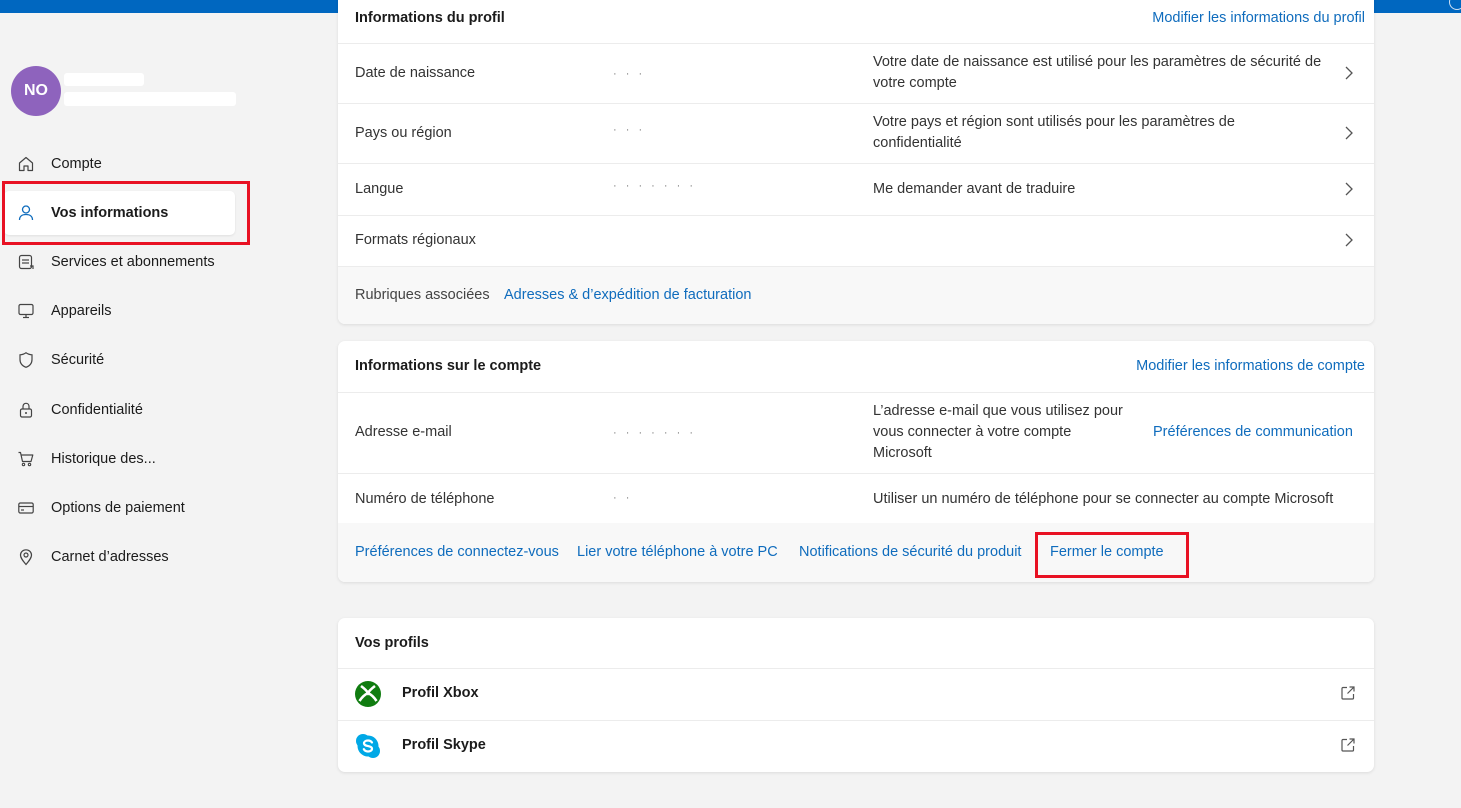  I want to click on card-header: Vos profils, so click(856, 643).